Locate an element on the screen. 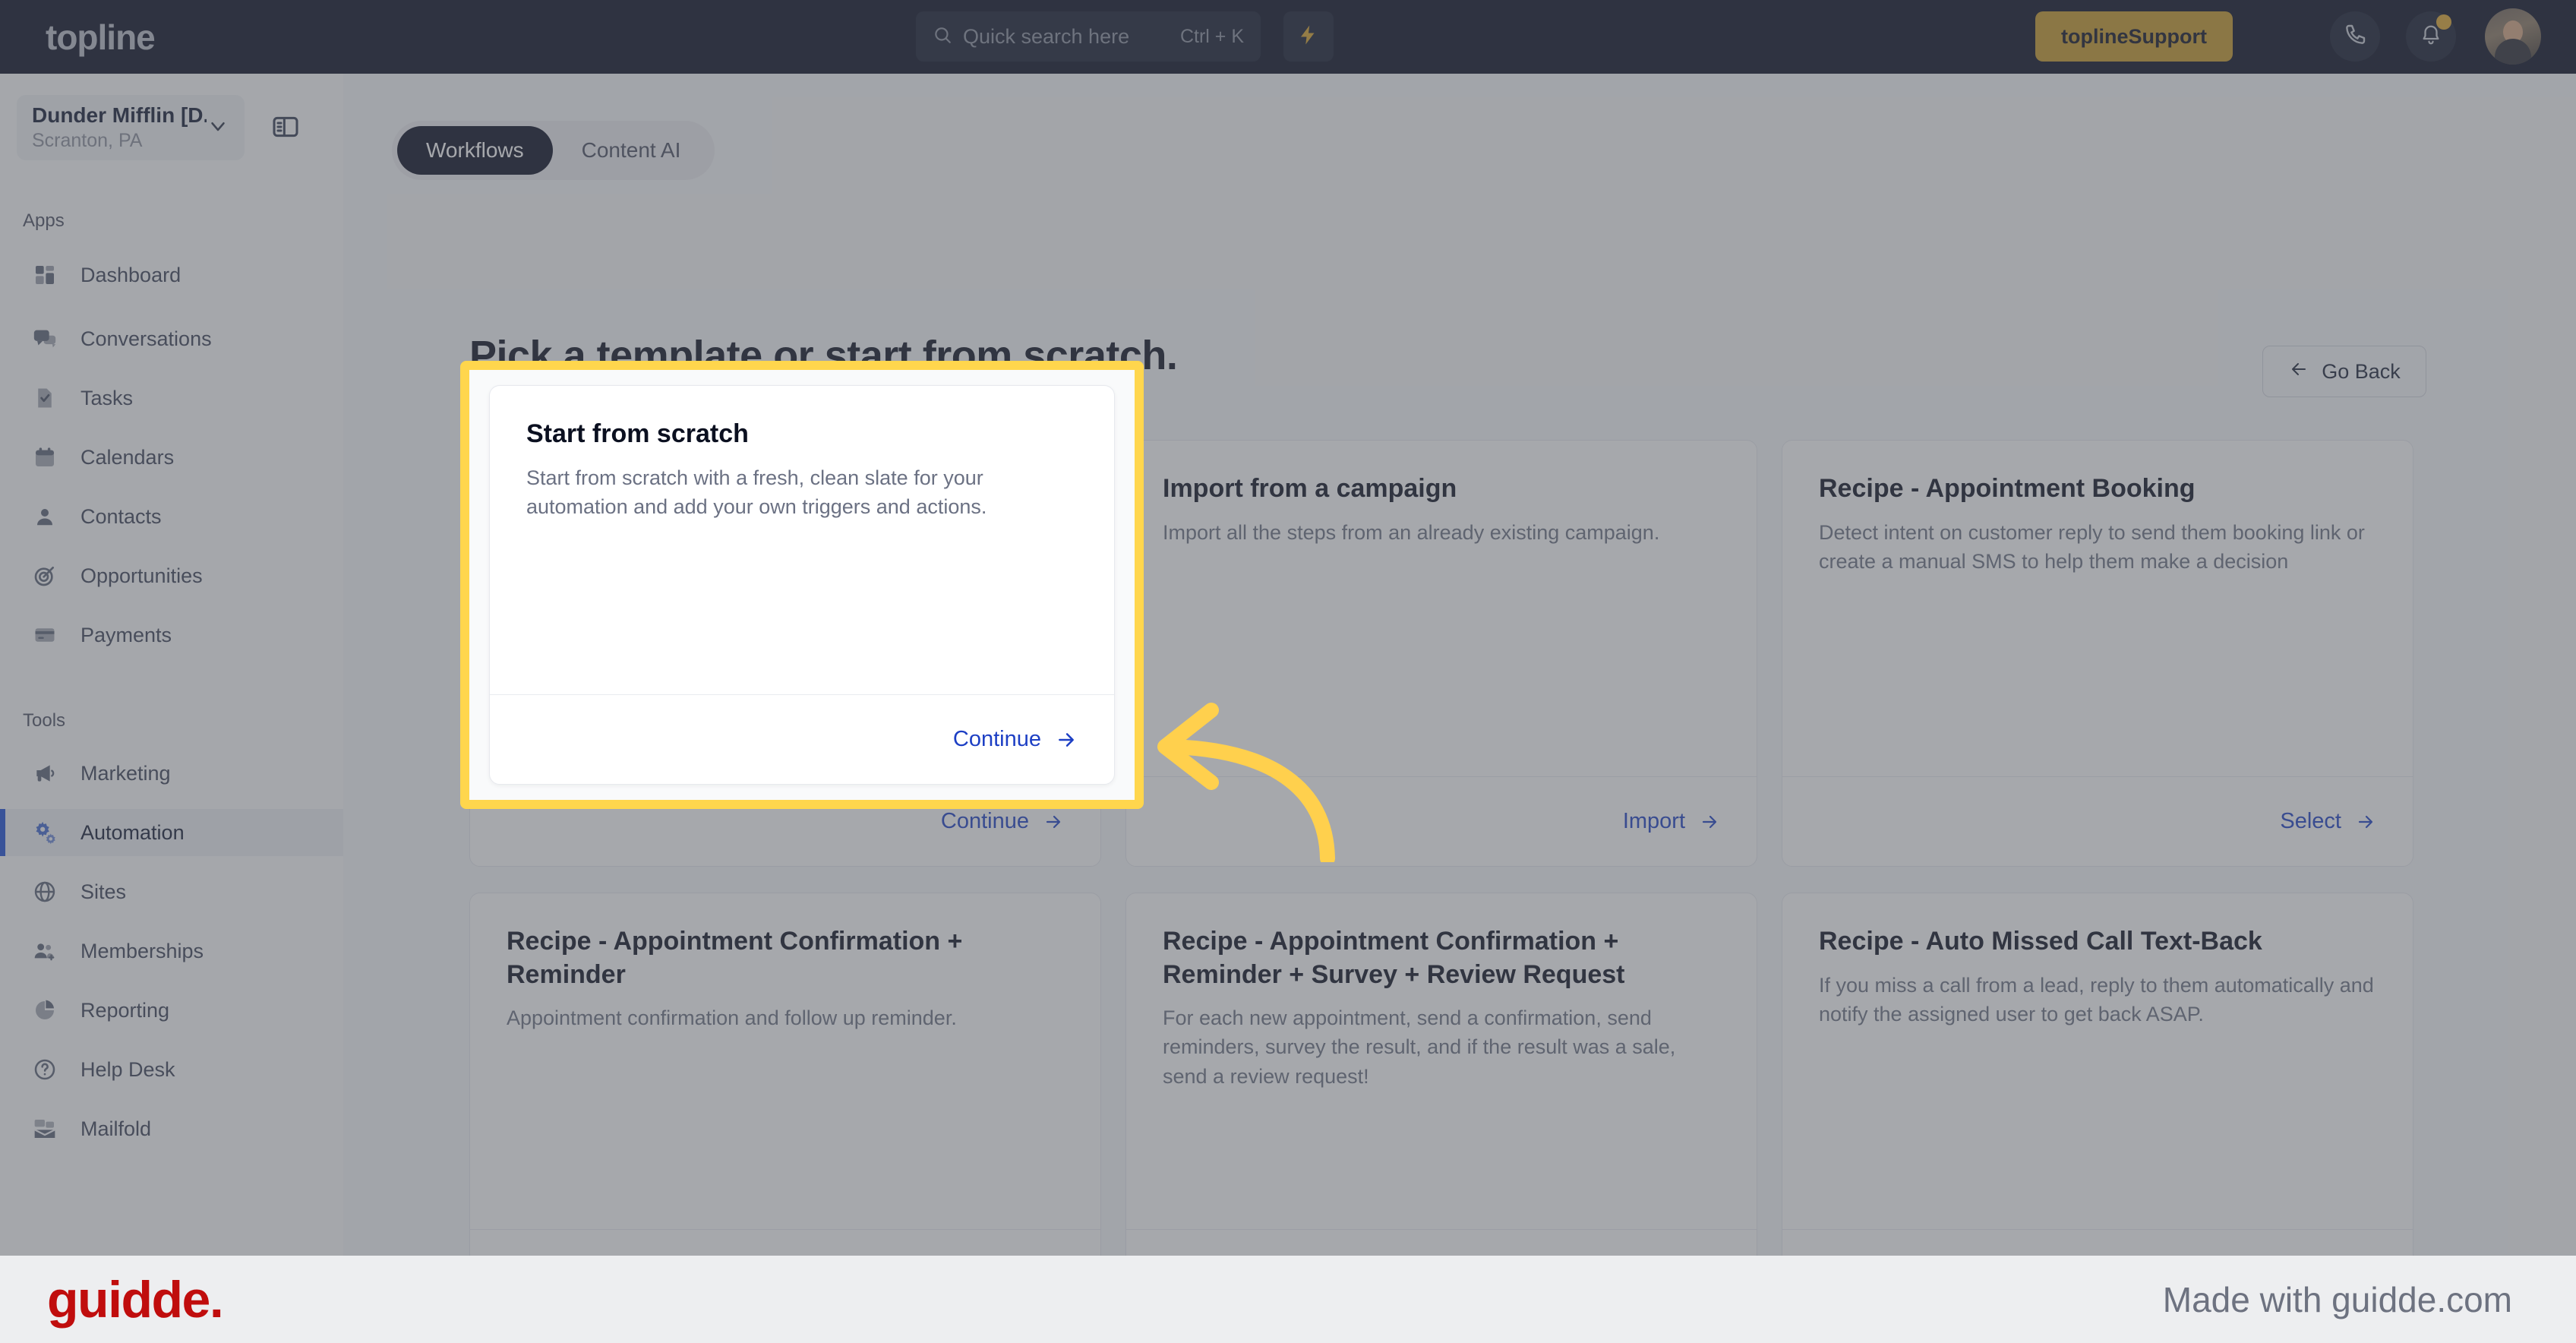 This screenshot has height=1343, width=2576. mail-stack-icon is located at coordinates (44, 1128).